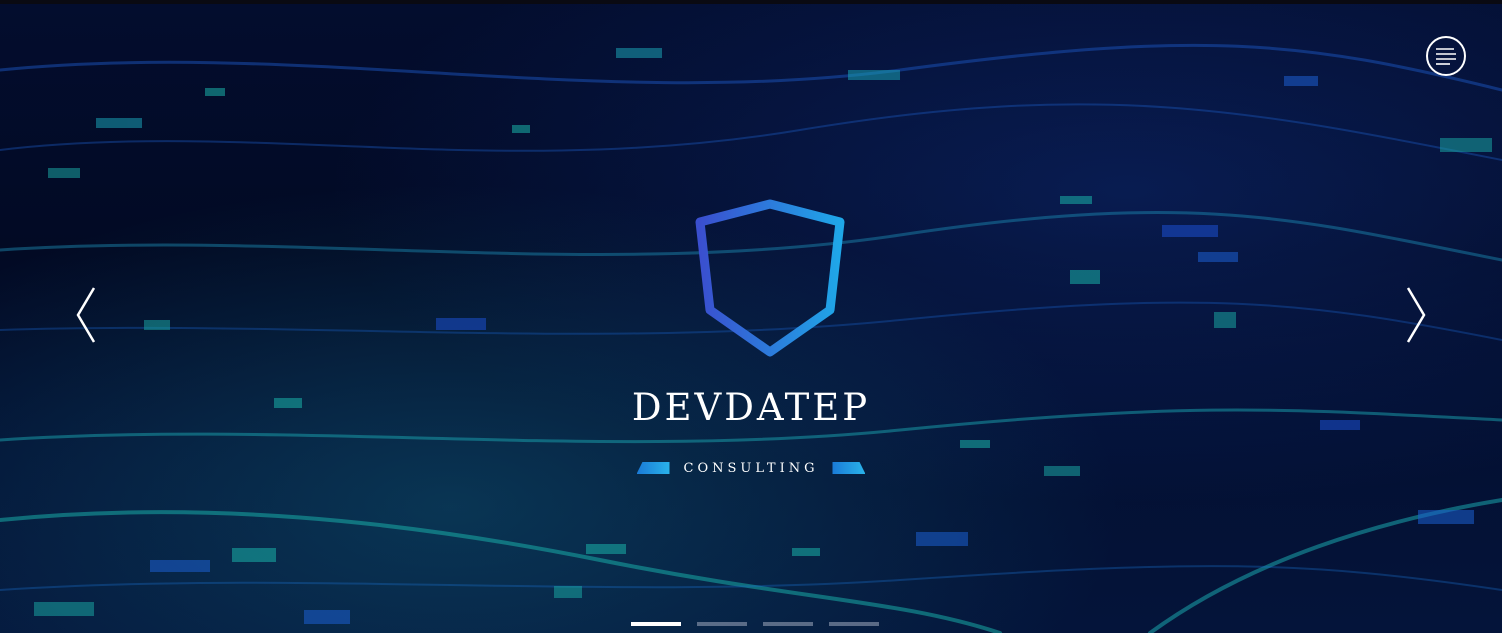 The image size is (1502, 633). I want to click on next-slide-button, so click(1416, 315).